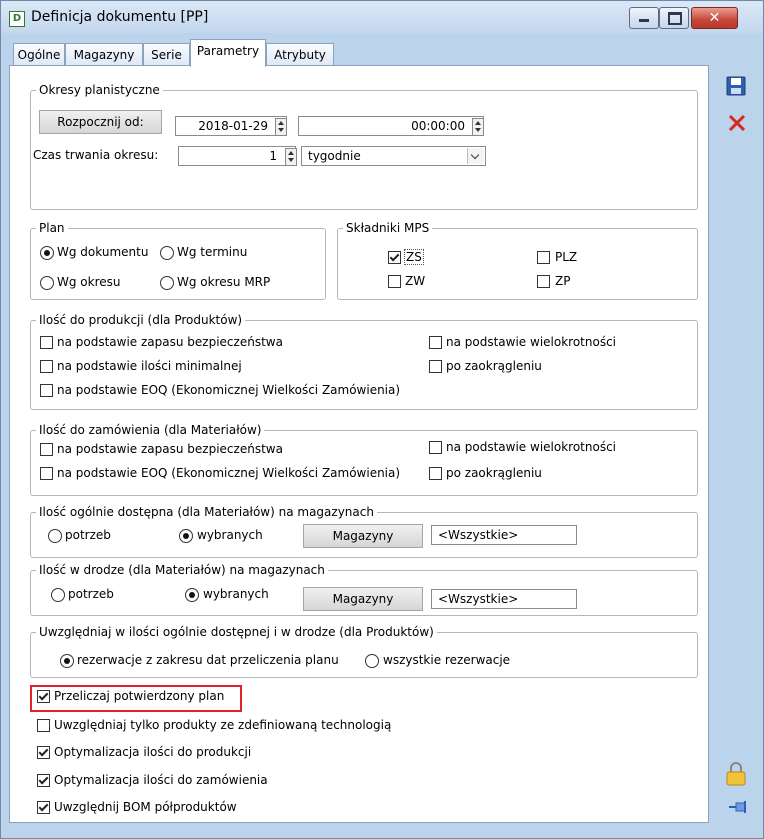 This screenshot has width=764, height=839. Describe the element at coordinates (46, 473) in the screenshot. I see `zamowienie-eoq-checkbox` at that location.